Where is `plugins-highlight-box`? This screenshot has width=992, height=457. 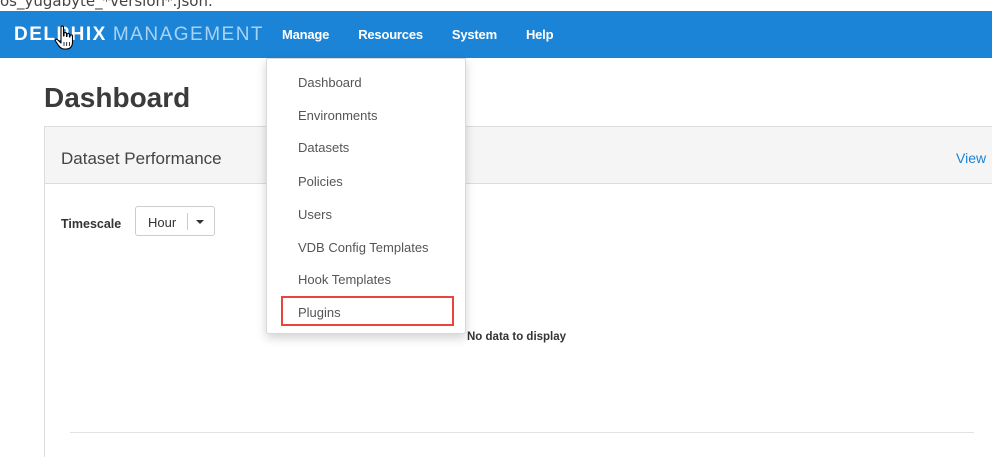
plugins-highlight-box is located at coordinates (367, 311).